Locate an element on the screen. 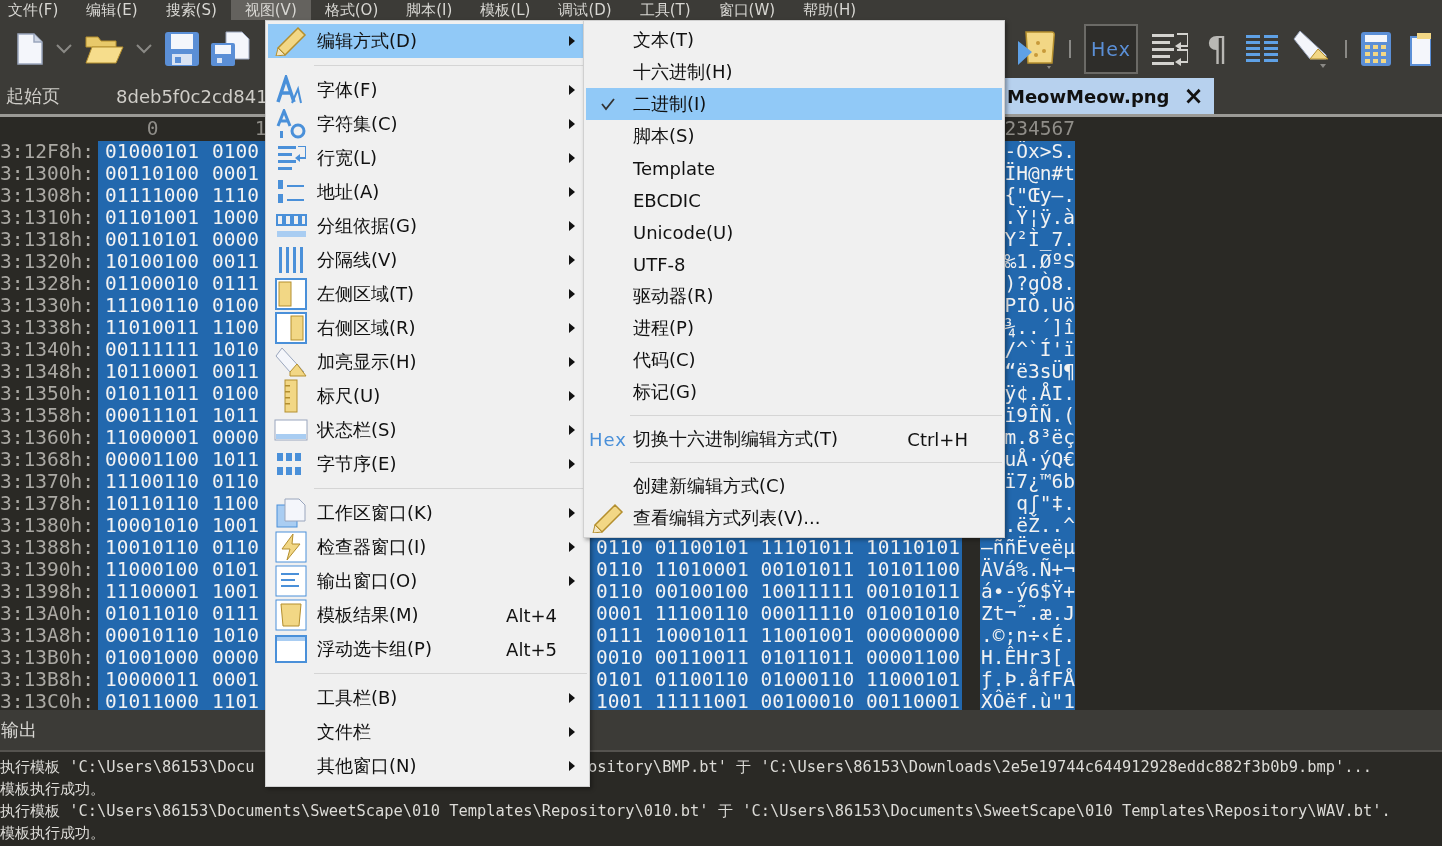 Image resolution: width=1442 pixels, height=846 pixels. menu-item: 浮动选卡组(P) Alt+5 is located at coordinates (427, 649).